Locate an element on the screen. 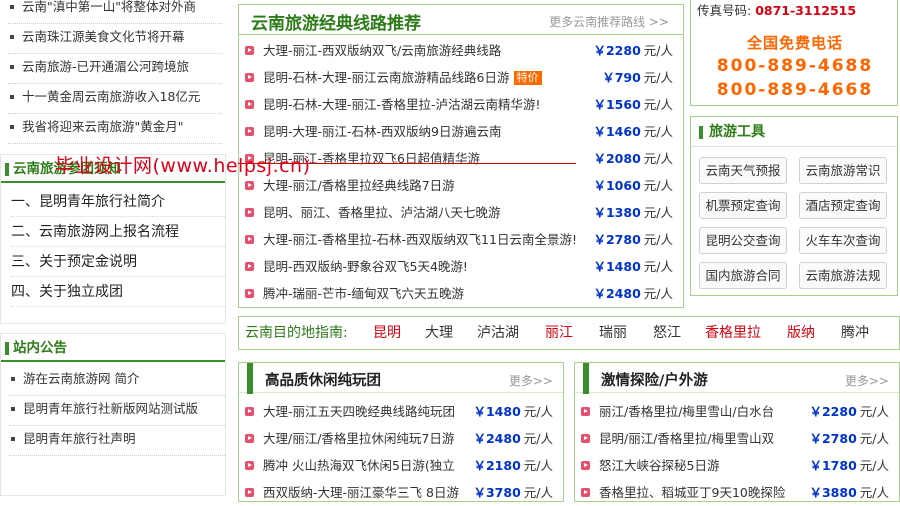  route-row: 丽江/香格里拉/梅里雪山/白水台 ￥2280 元/人 is located at coordinates (737, 411).